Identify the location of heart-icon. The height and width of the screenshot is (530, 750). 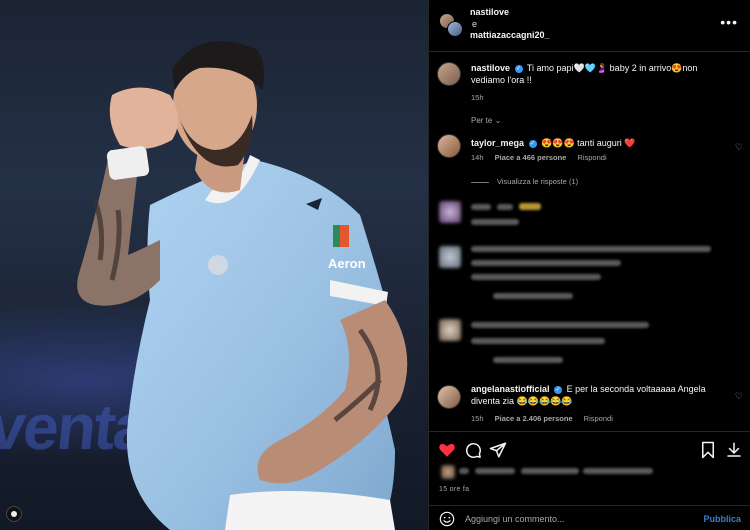
(447, 450).